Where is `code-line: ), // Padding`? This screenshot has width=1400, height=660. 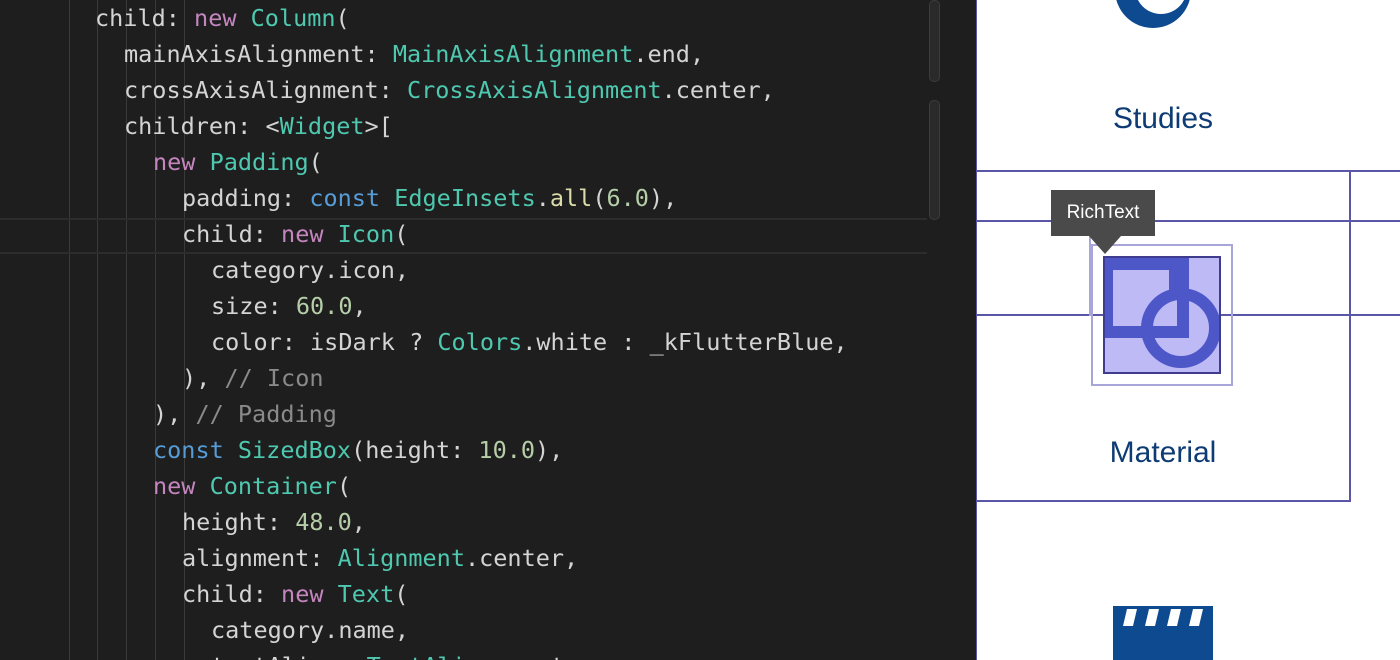 code-line: ), // Padding is located at coordinates (245, 414).